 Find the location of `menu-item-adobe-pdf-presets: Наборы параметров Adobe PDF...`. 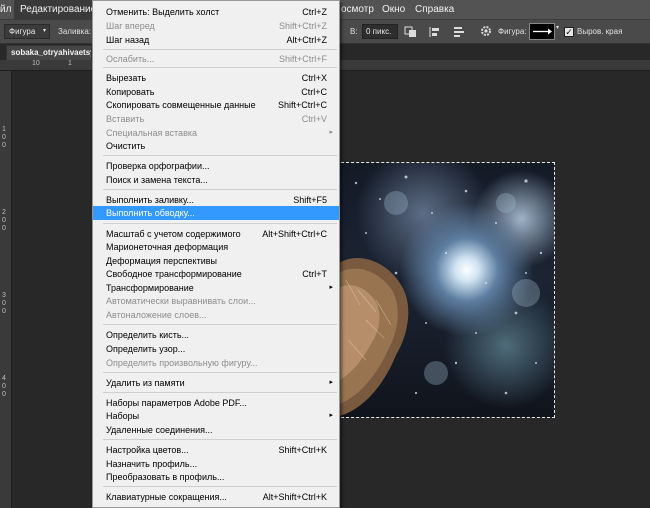

menu-item-adobe-pdf-presets: Наборы параметров Adobe PDF... is located at coordinates (216, 403).